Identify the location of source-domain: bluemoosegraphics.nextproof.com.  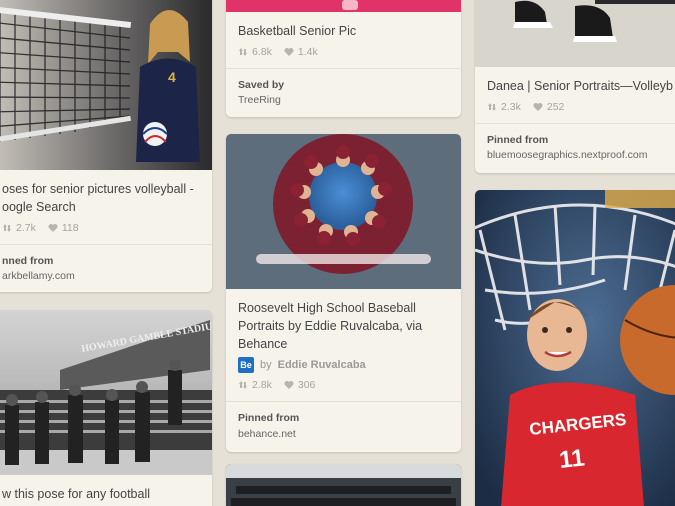
(580, 155).